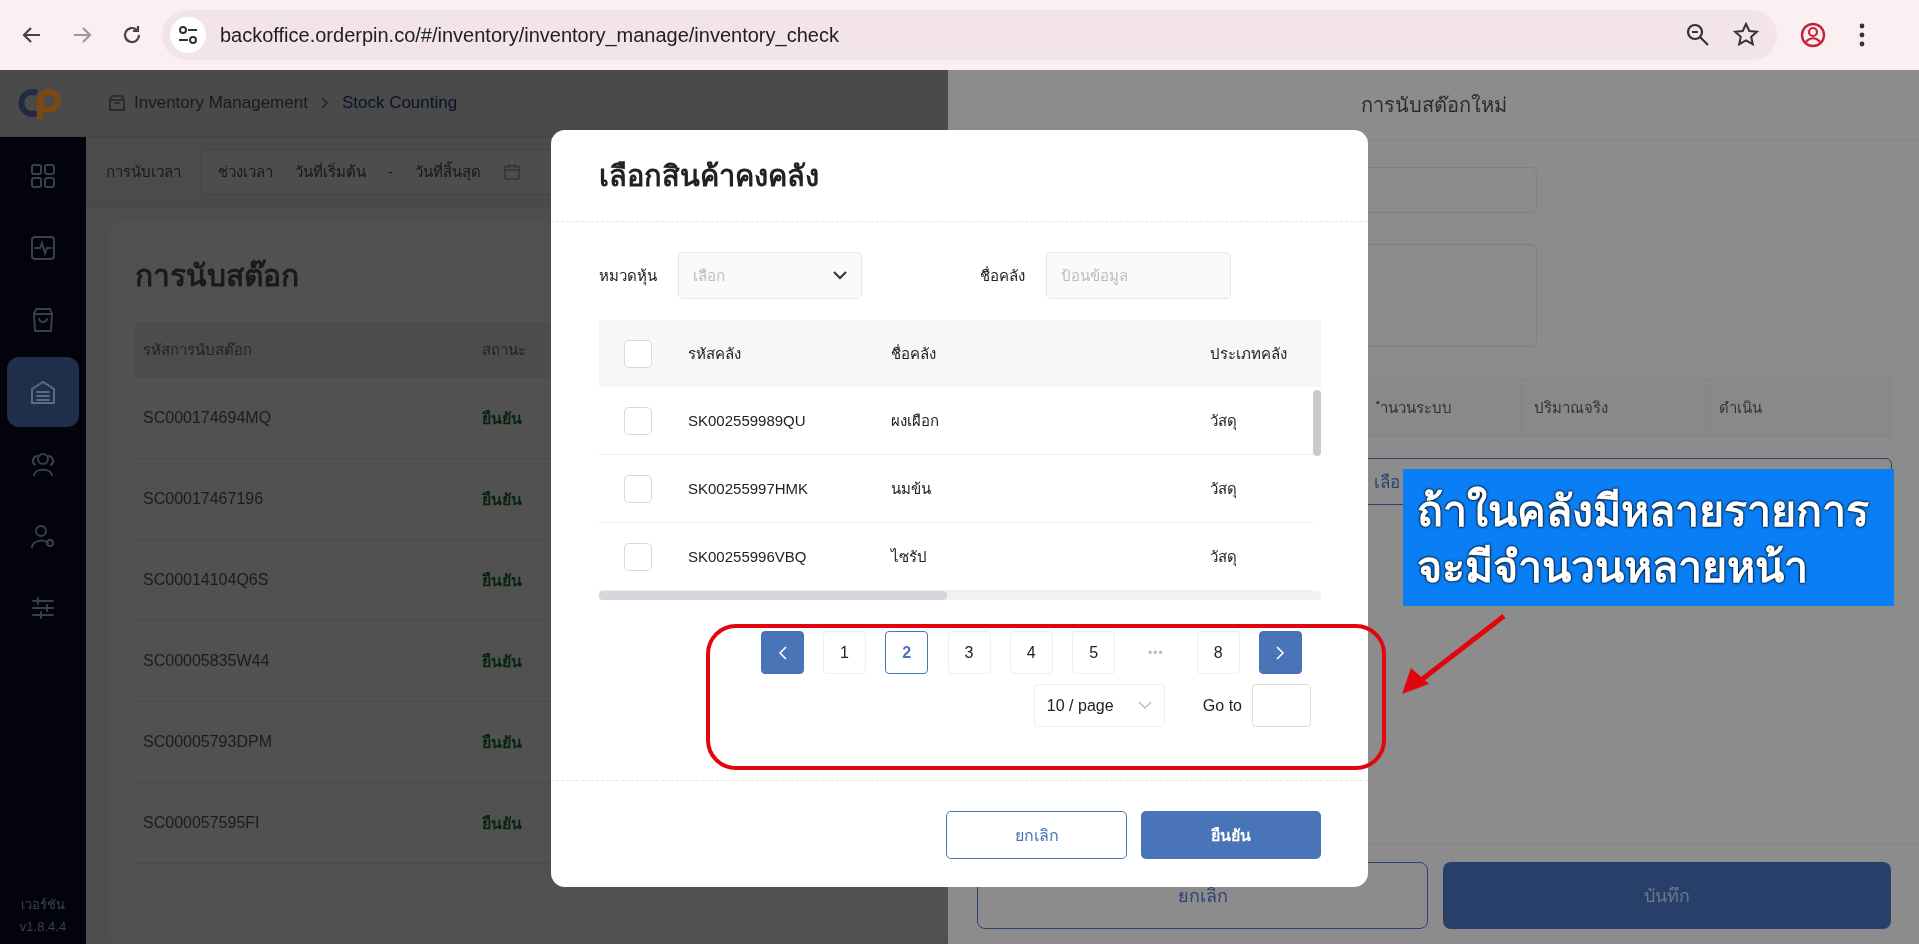 The width and height of the screenshot is (1919, 944). What do you see at coordinates (715, 353) in the screenshot?
I see `column-header: รหัสคลัง` at bounding box center [715, 353].